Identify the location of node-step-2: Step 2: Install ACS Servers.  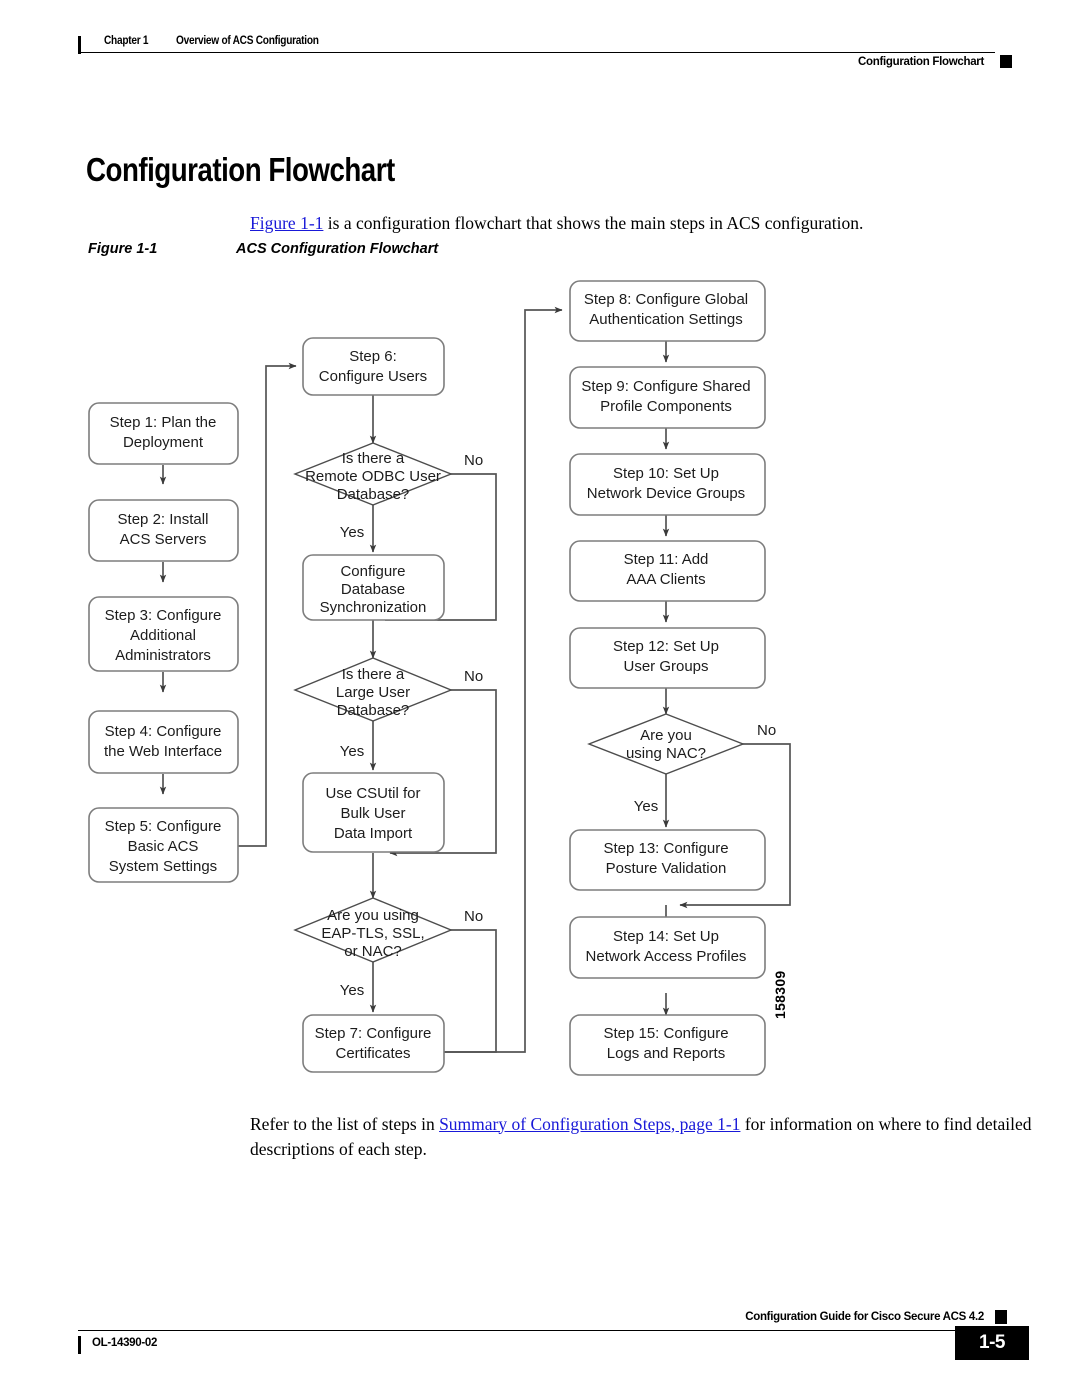
(163, 530).